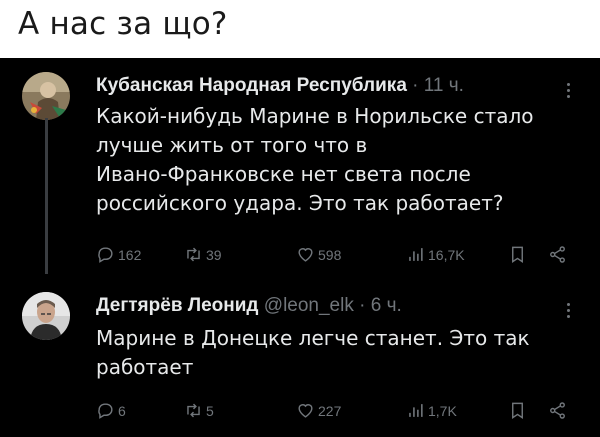  What do you see at coordinates (330, 305) in the screenshot?
I see `tweet-handle-timestamp: @leon_elk · 6 ч.` at bounding box center [330, 305].